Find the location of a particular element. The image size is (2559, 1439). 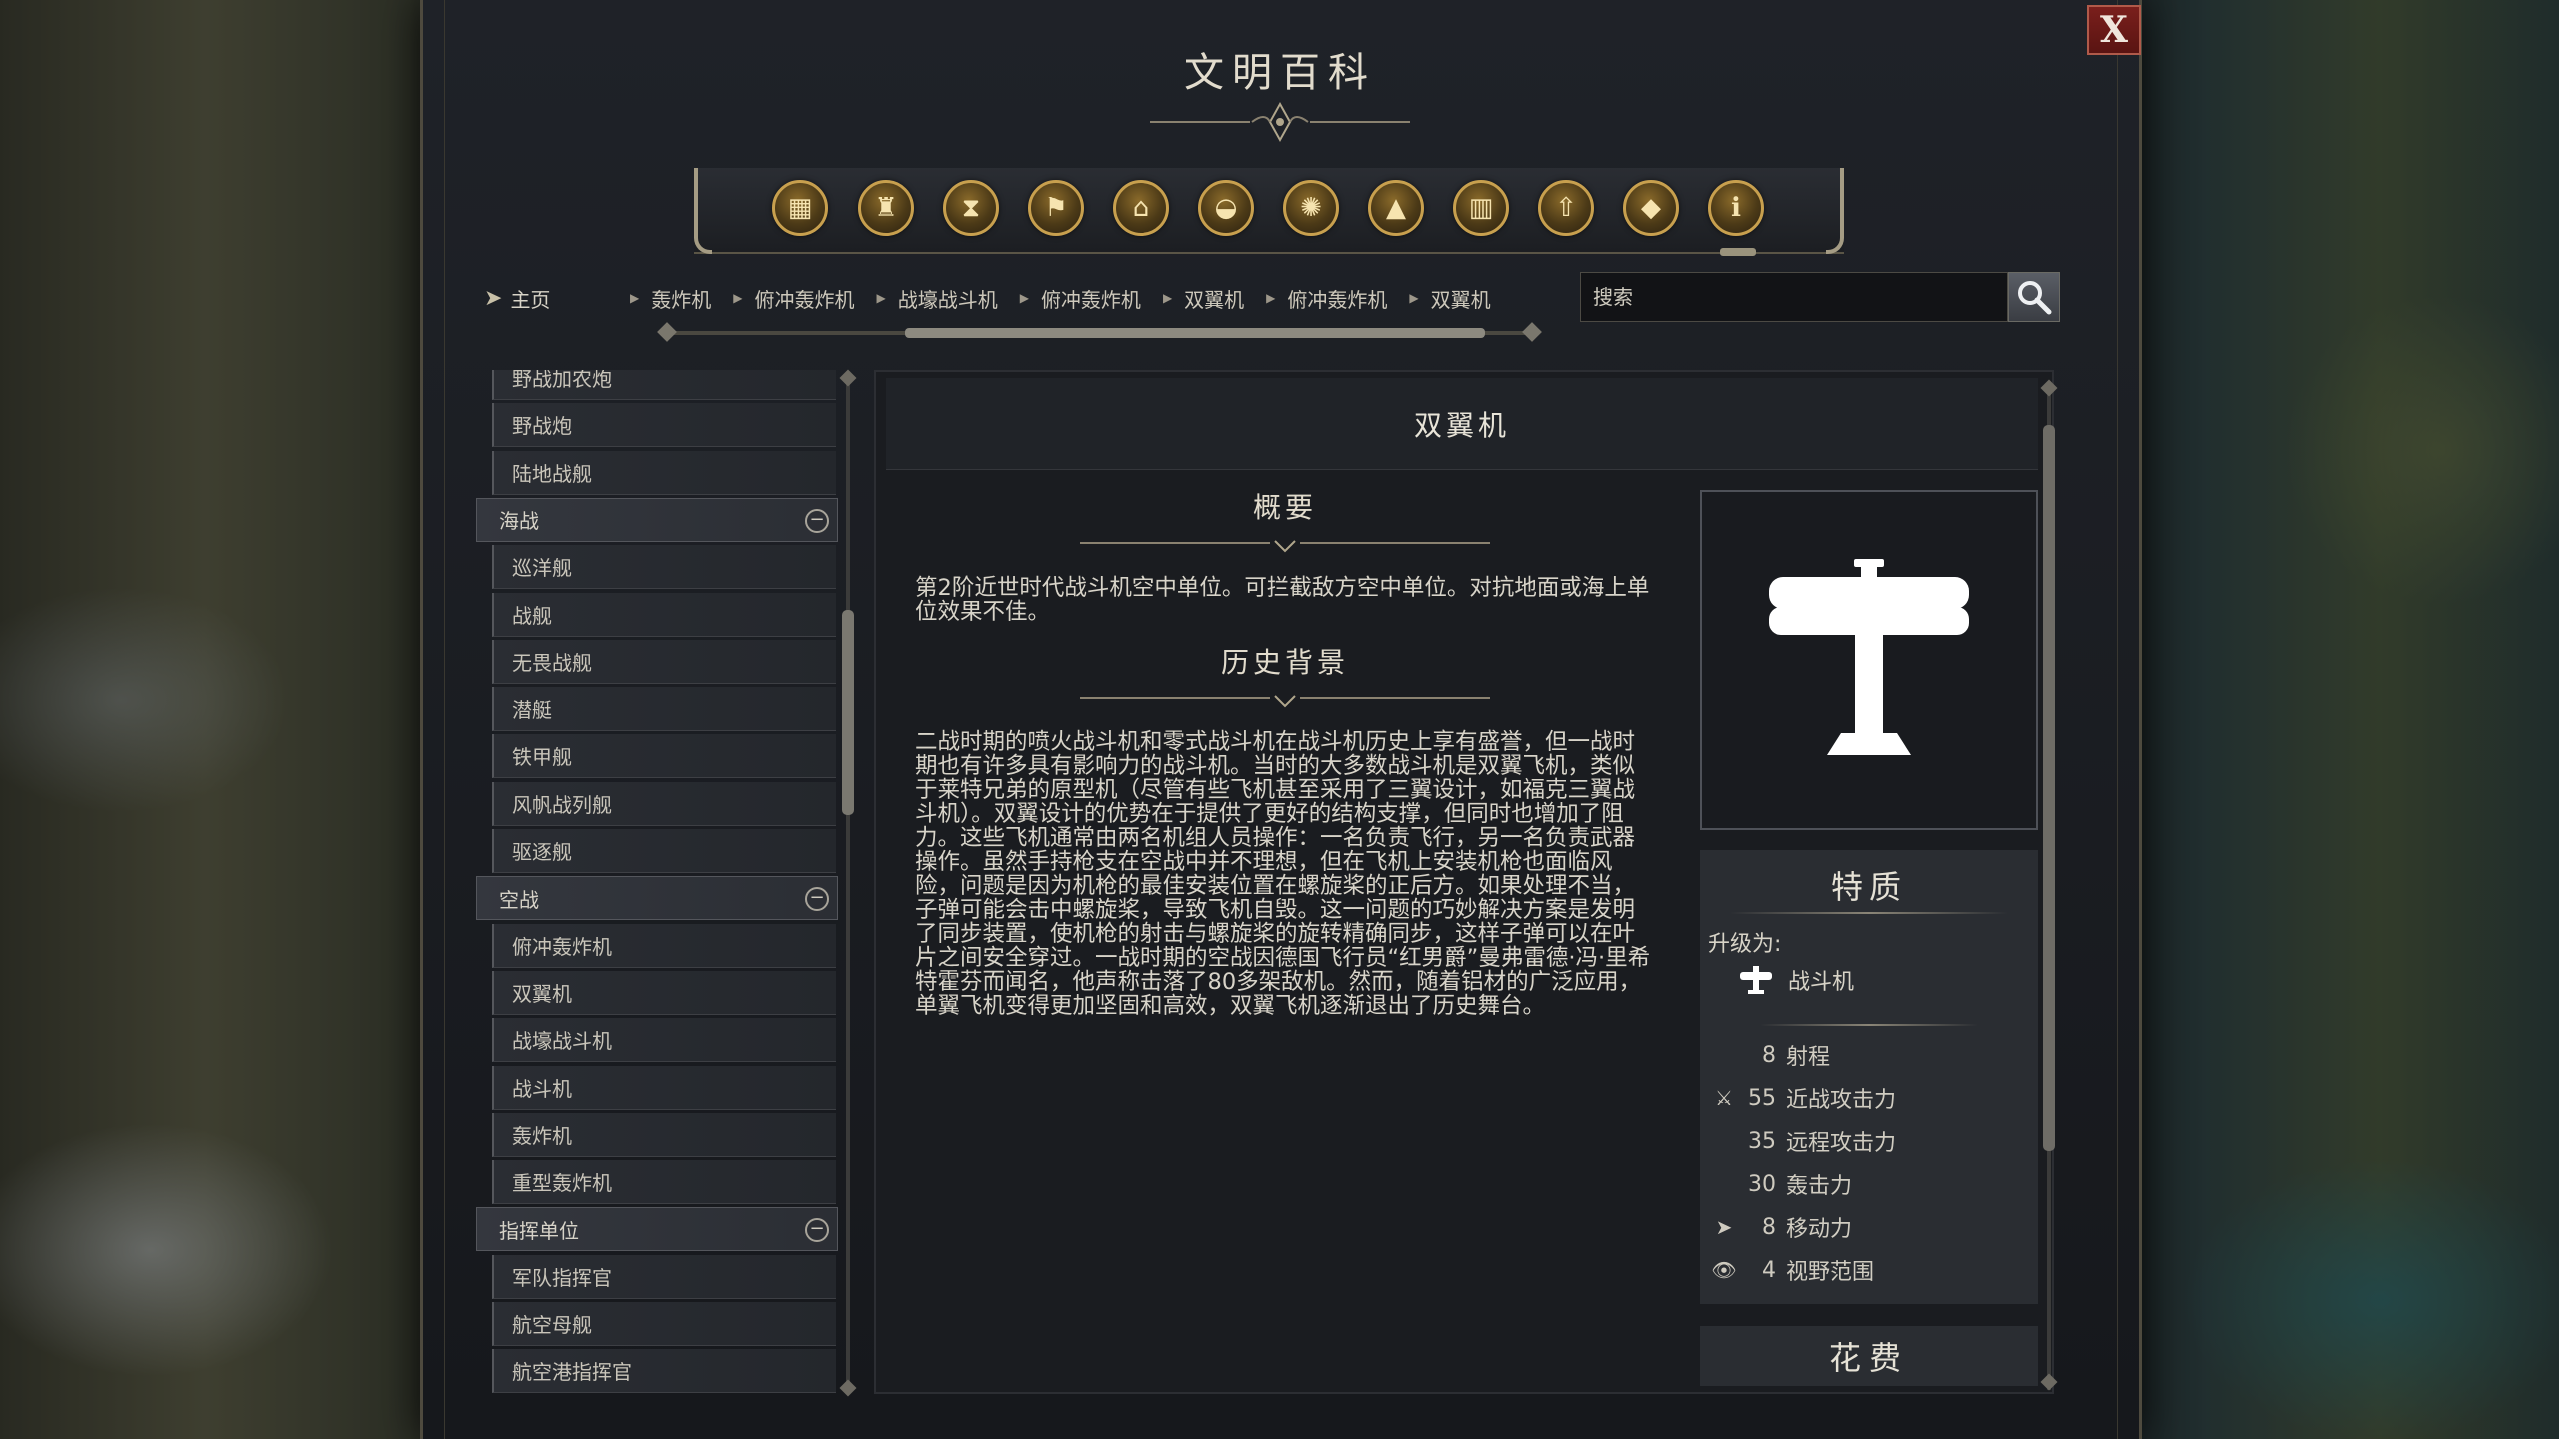

terrain-icon: ▲ is located at coordinates (1396, 208).